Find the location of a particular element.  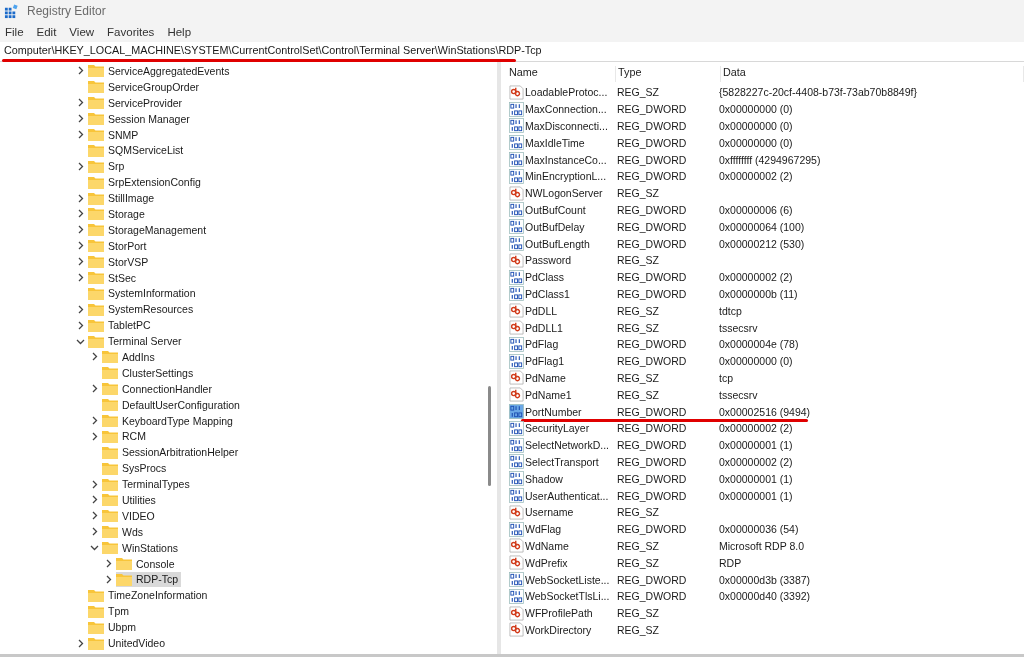

tree-item: RDP-Tcp is located at coordinates (148, 579).